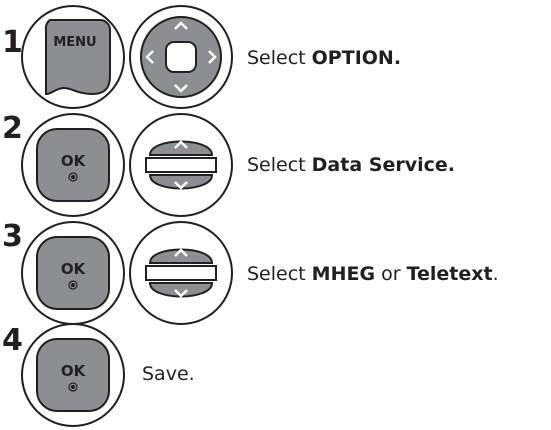 Image resolution: width=551 pixels, height=430 pixels. What do you see at coordinates (324, 58) in the screenshot?
I see `step-instruction: Select OPTION.` at bounding box center [324, 58].